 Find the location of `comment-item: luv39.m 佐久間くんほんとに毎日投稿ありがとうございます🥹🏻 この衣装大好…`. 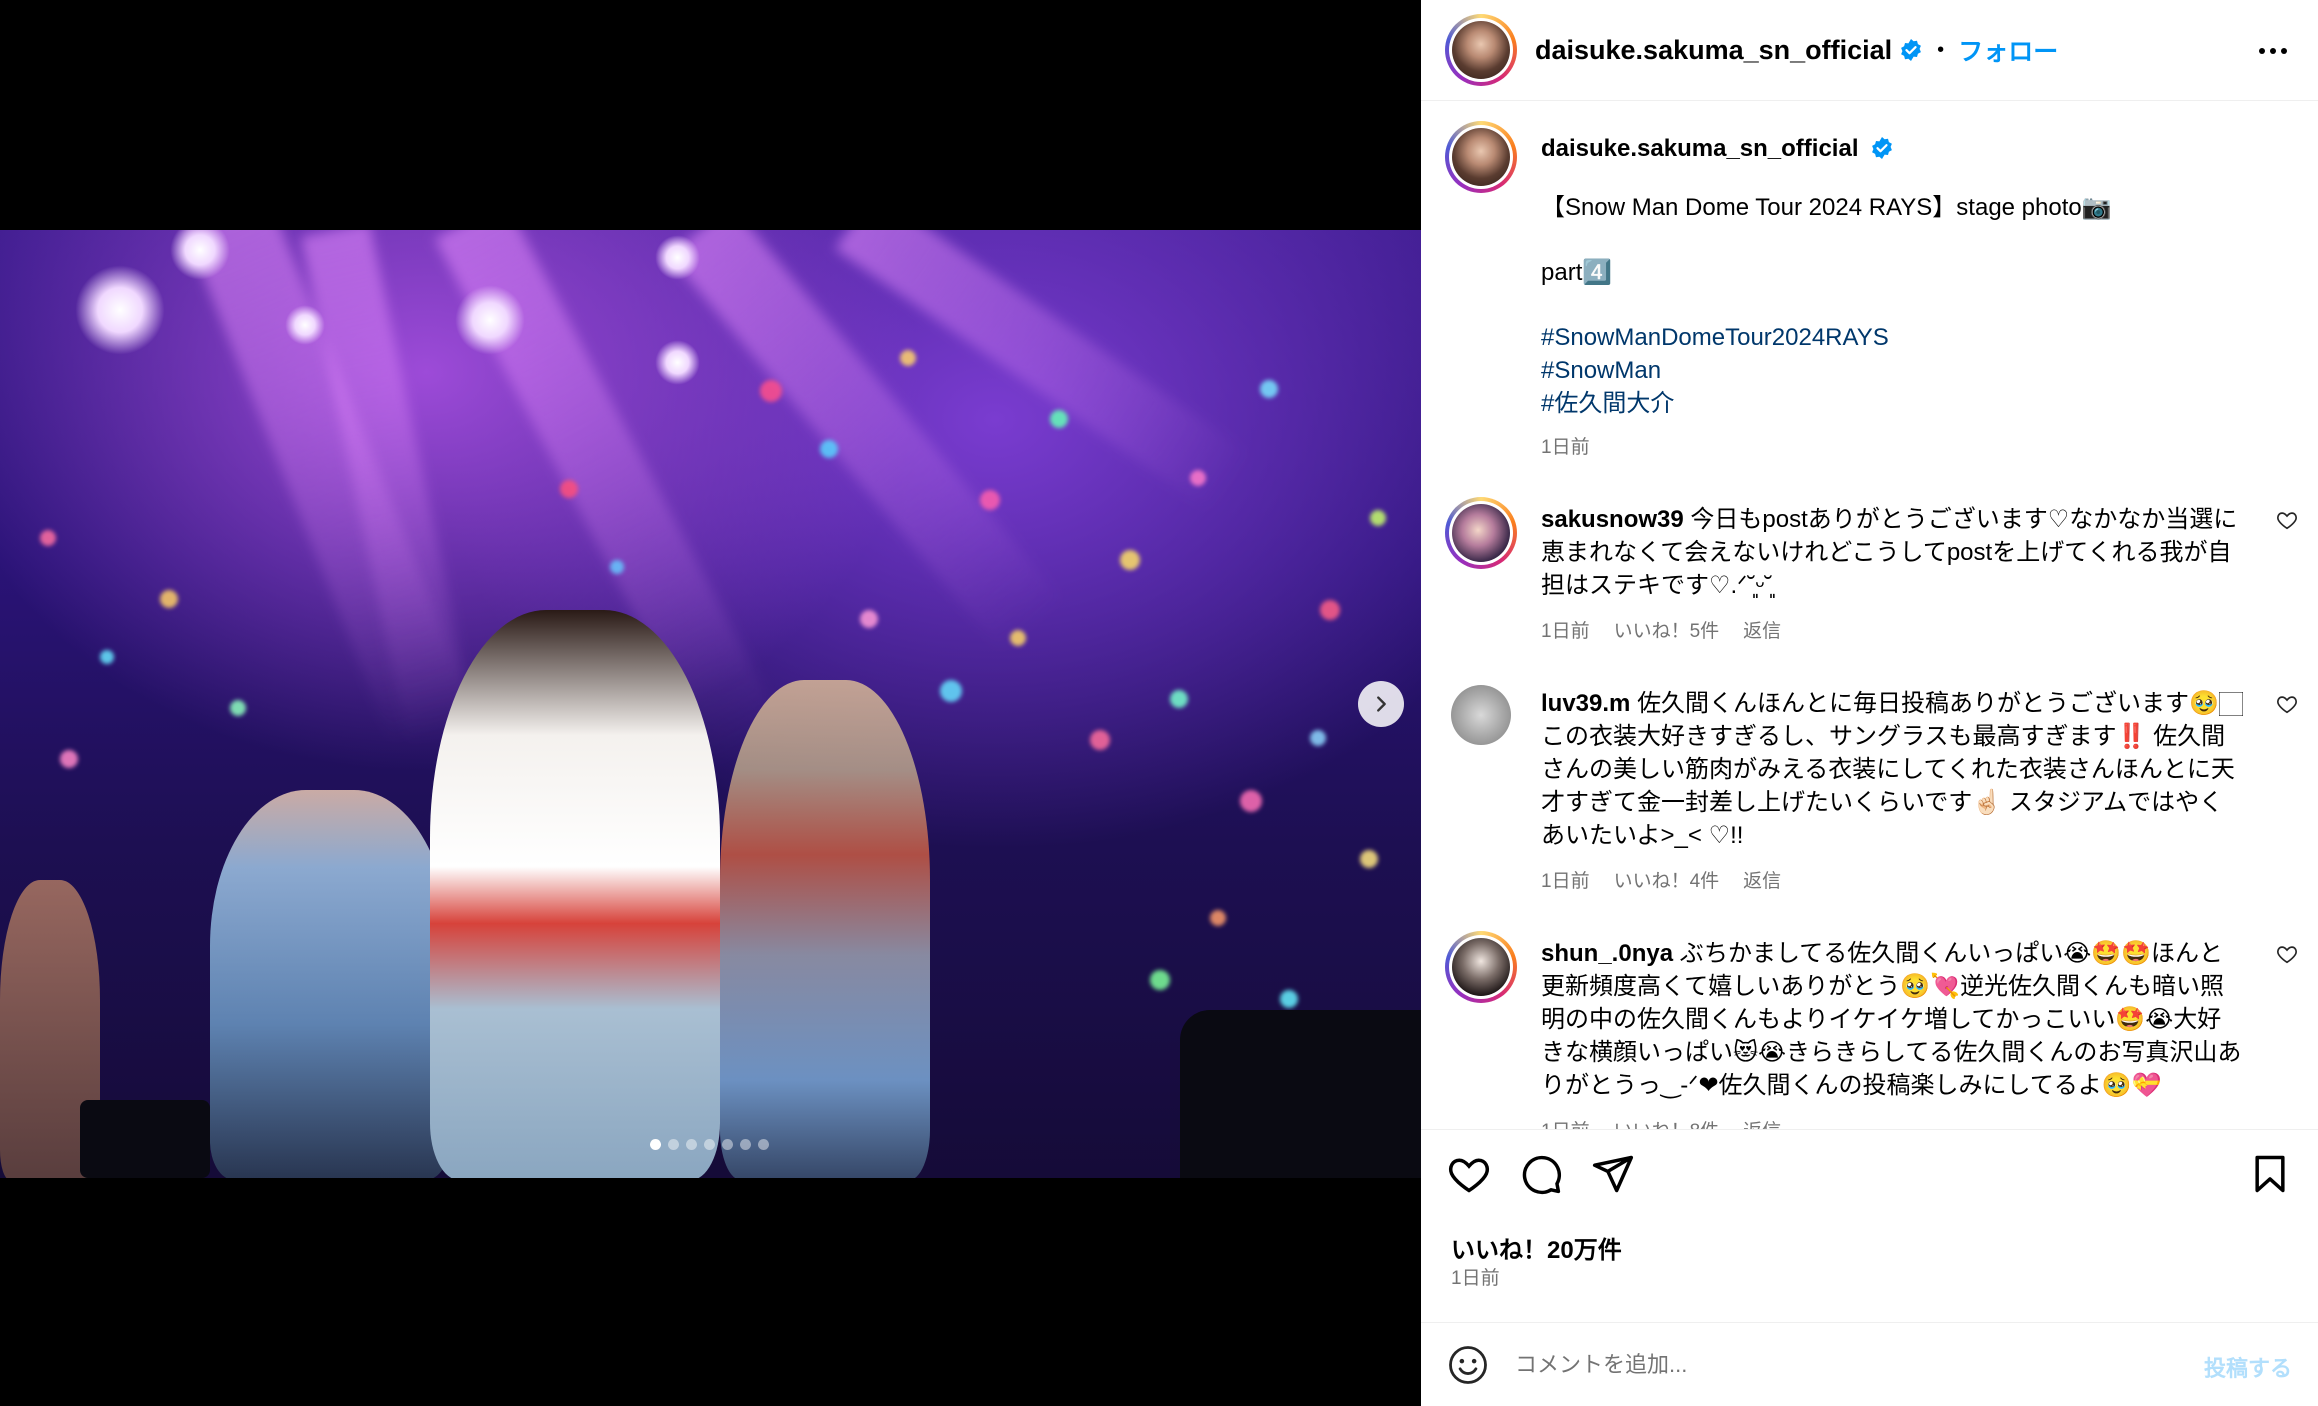

comment-item: luv39.m 佐久間くんほんとに毎日投稿ありがとうございます🥹🏻 この衣装大好… is located at coordinates (1869, 787).